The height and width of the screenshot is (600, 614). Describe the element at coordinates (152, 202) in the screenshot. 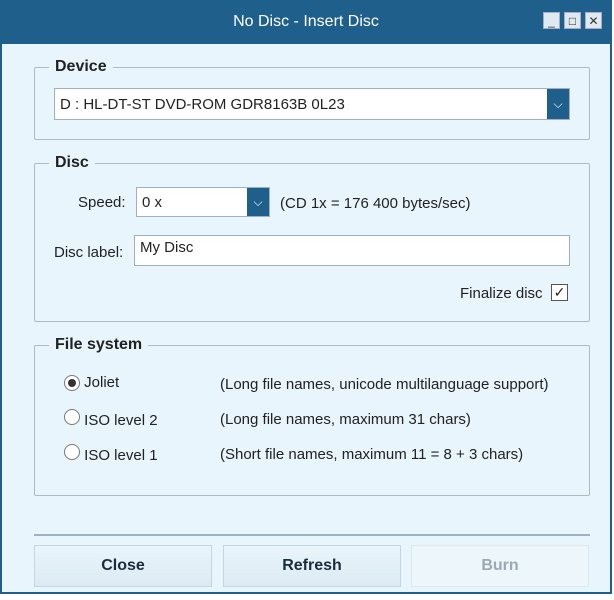

I see `speed-value: 0 x` at that location.